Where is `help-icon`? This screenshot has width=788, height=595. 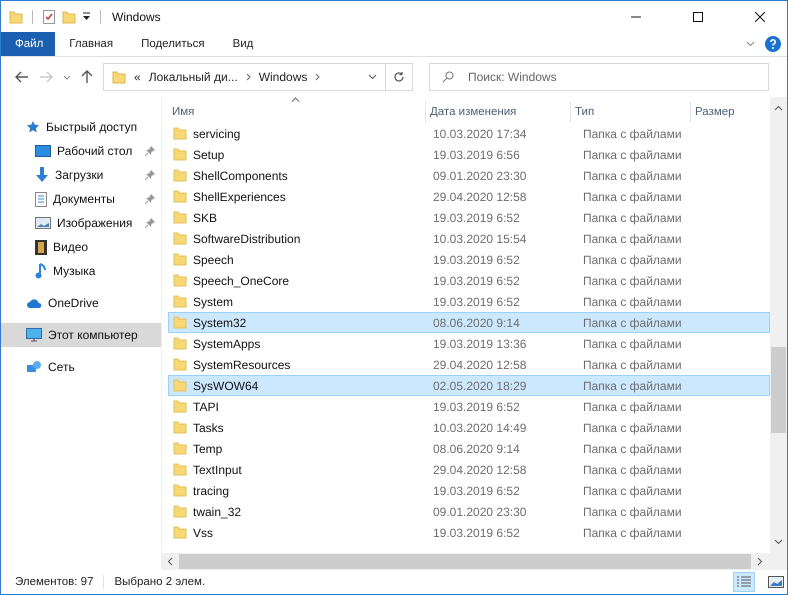 help-icon is located at coordinates (773, 44).